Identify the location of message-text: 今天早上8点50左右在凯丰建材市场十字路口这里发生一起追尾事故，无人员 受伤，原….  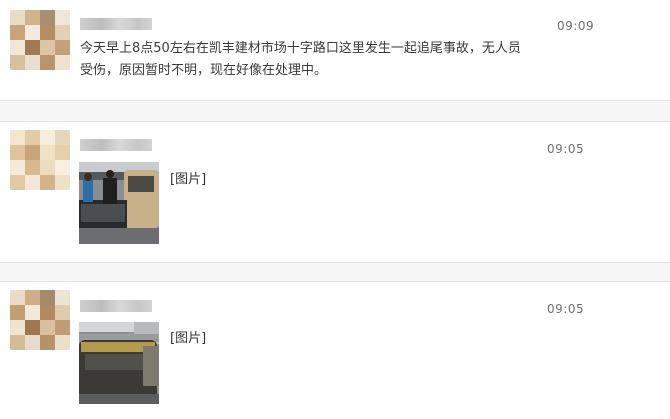
(320, 60).